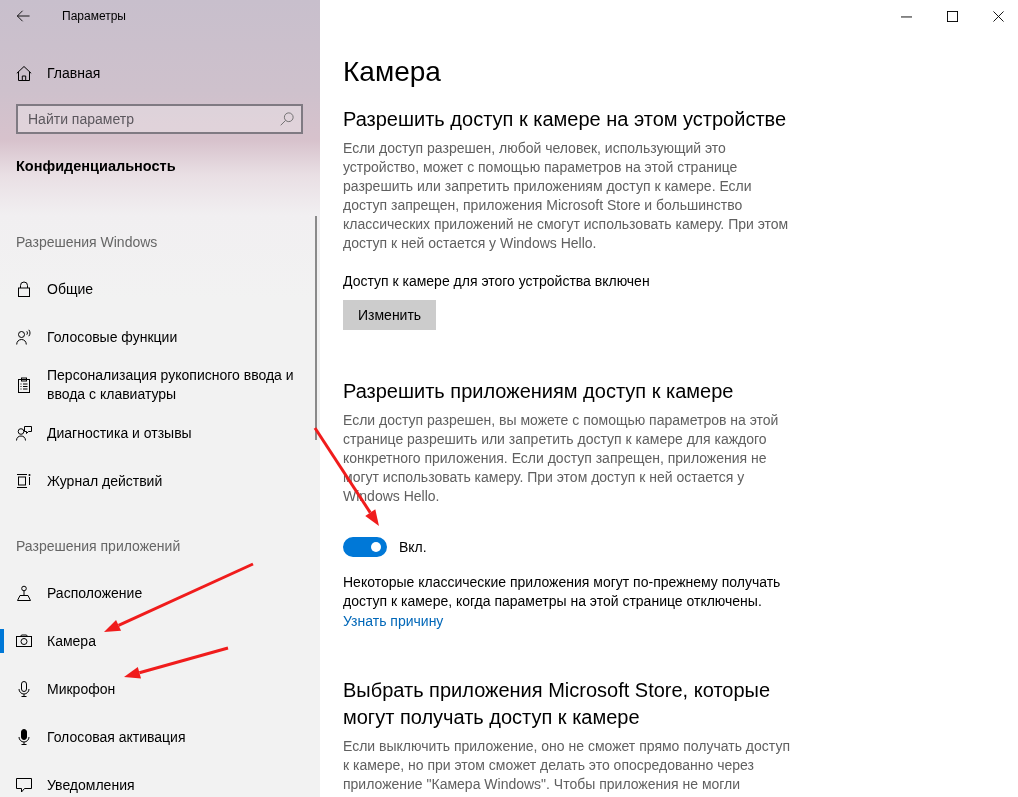 The image size is (1018, 797). I want to click on window-title: Параметры, so click(94, 16).